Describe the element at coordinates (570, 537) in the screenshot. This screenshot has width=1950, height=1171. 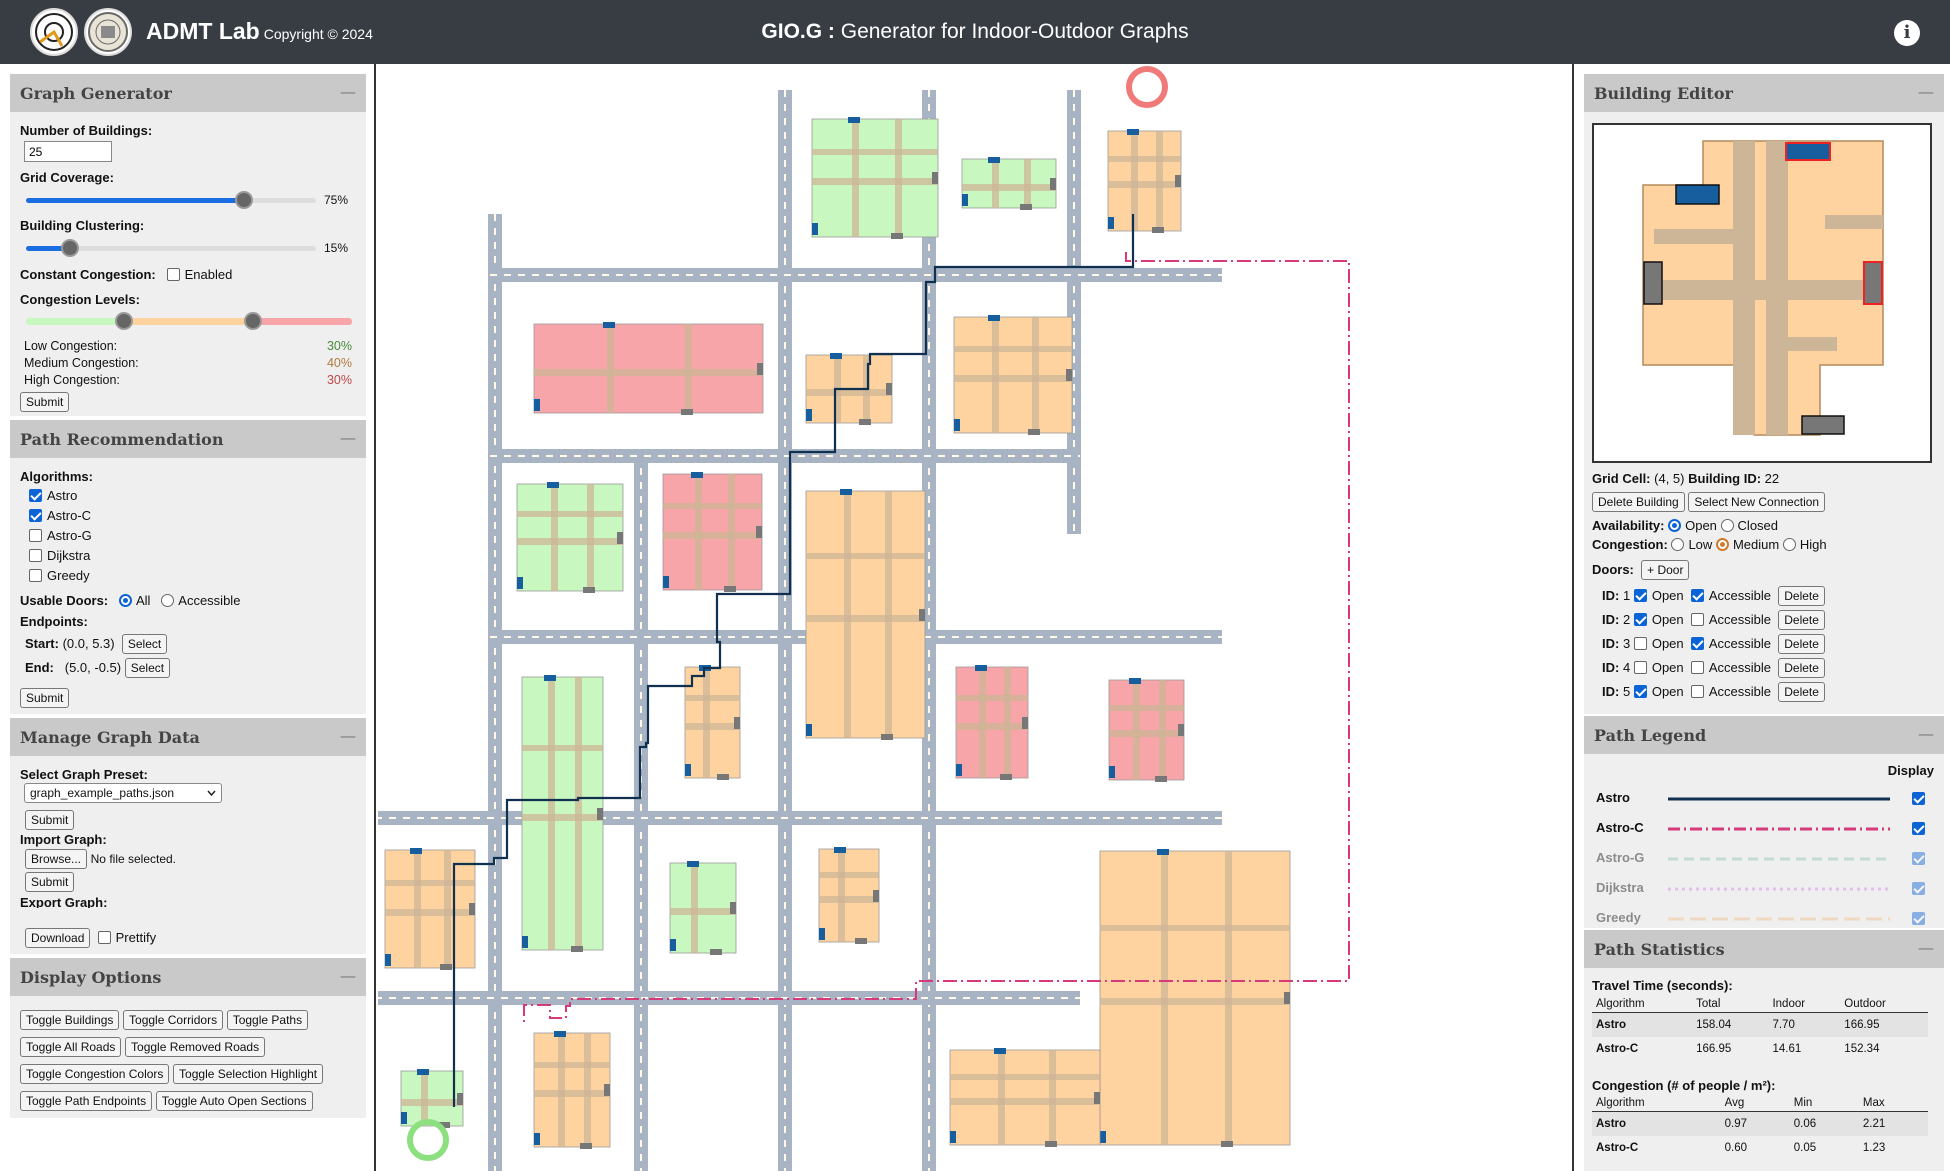
I see `building-footprint` at that location.